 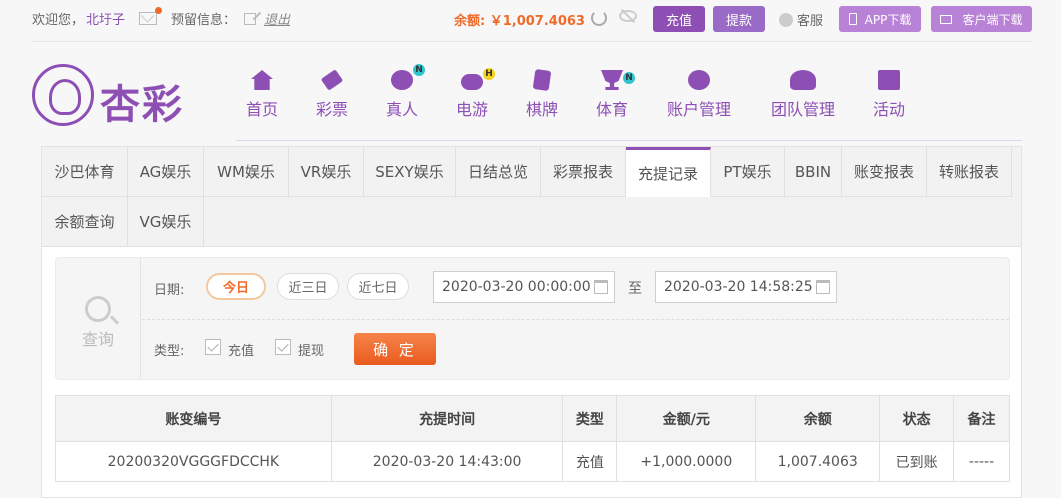 I want to click on date-label: 日期:, so click(x=169, y=290).